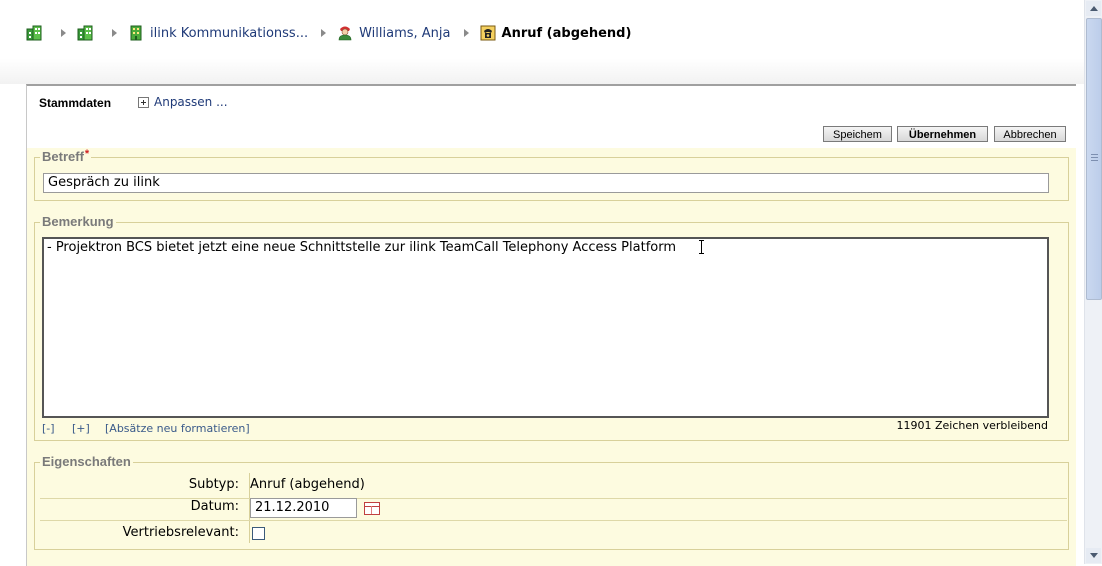  Describe the element at coordinates (86, 461) in the screenshot. I see `eigenschaften-legend: Eigenschaften` at that location.